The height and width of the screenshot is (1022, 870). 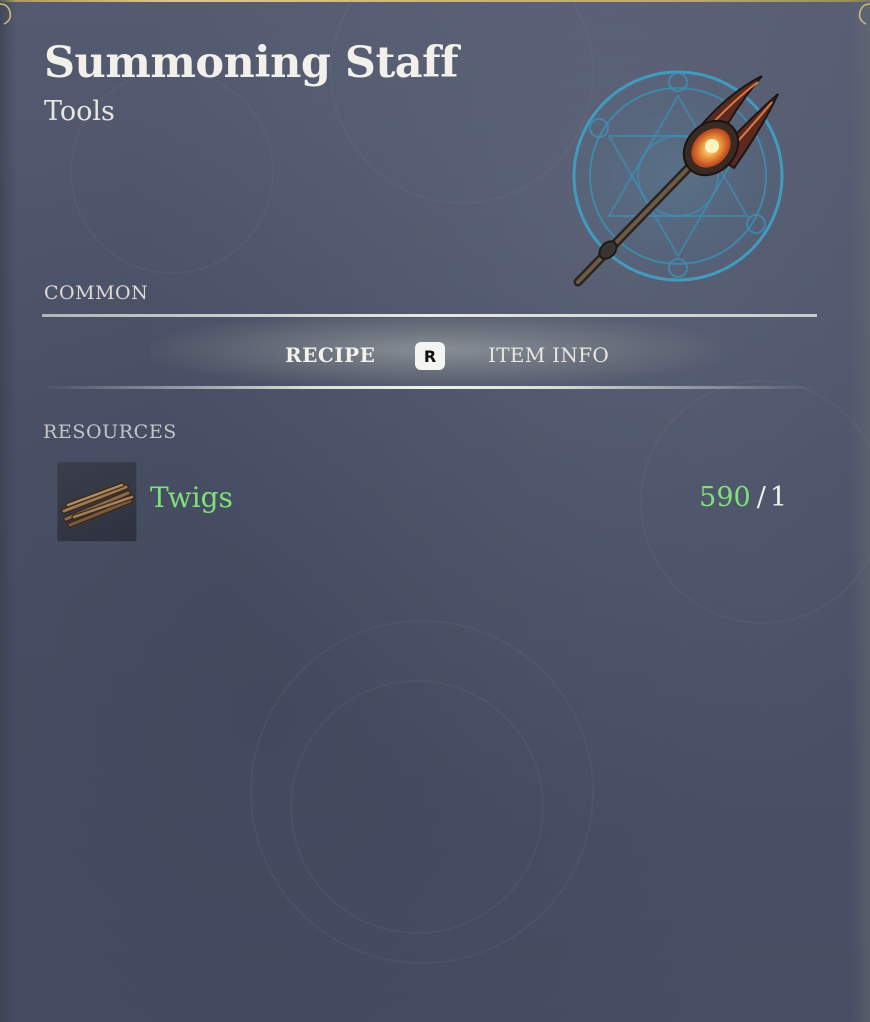 I want to click on resource-count: 590/1, so click(x=743, y=497).